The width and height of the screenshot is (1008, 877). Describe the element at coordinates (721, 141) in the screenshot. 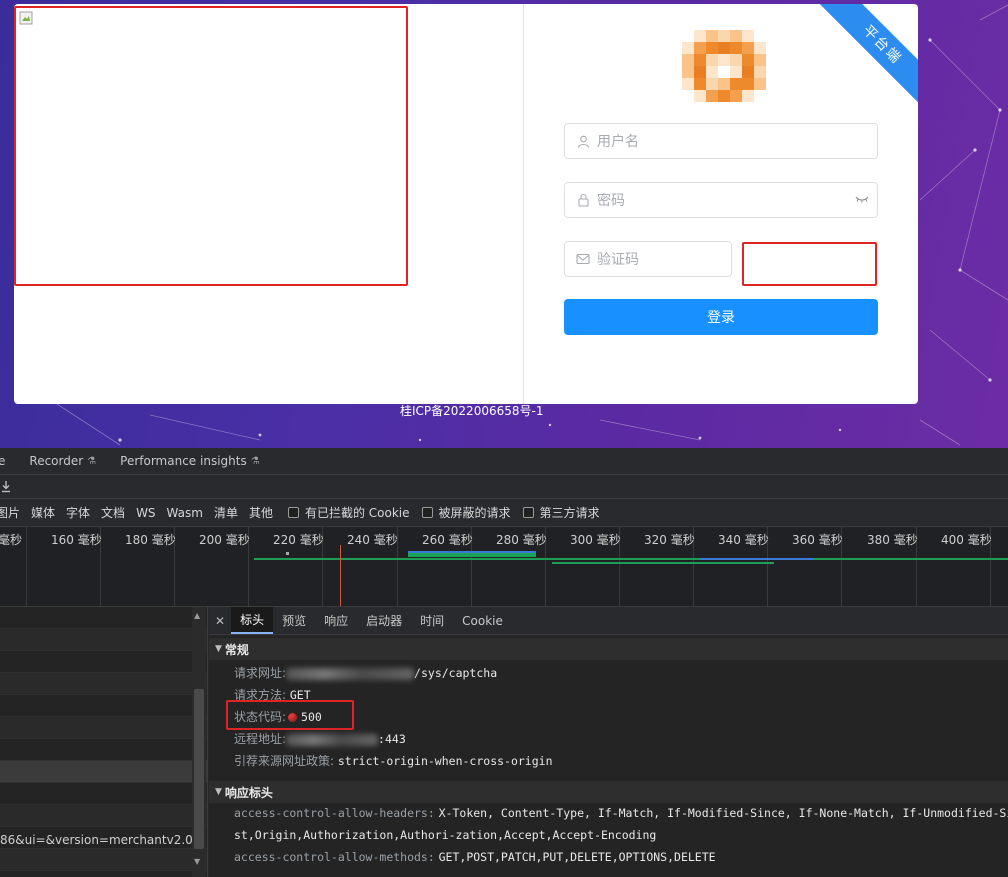

I see `username-field: 用户名` at that location.